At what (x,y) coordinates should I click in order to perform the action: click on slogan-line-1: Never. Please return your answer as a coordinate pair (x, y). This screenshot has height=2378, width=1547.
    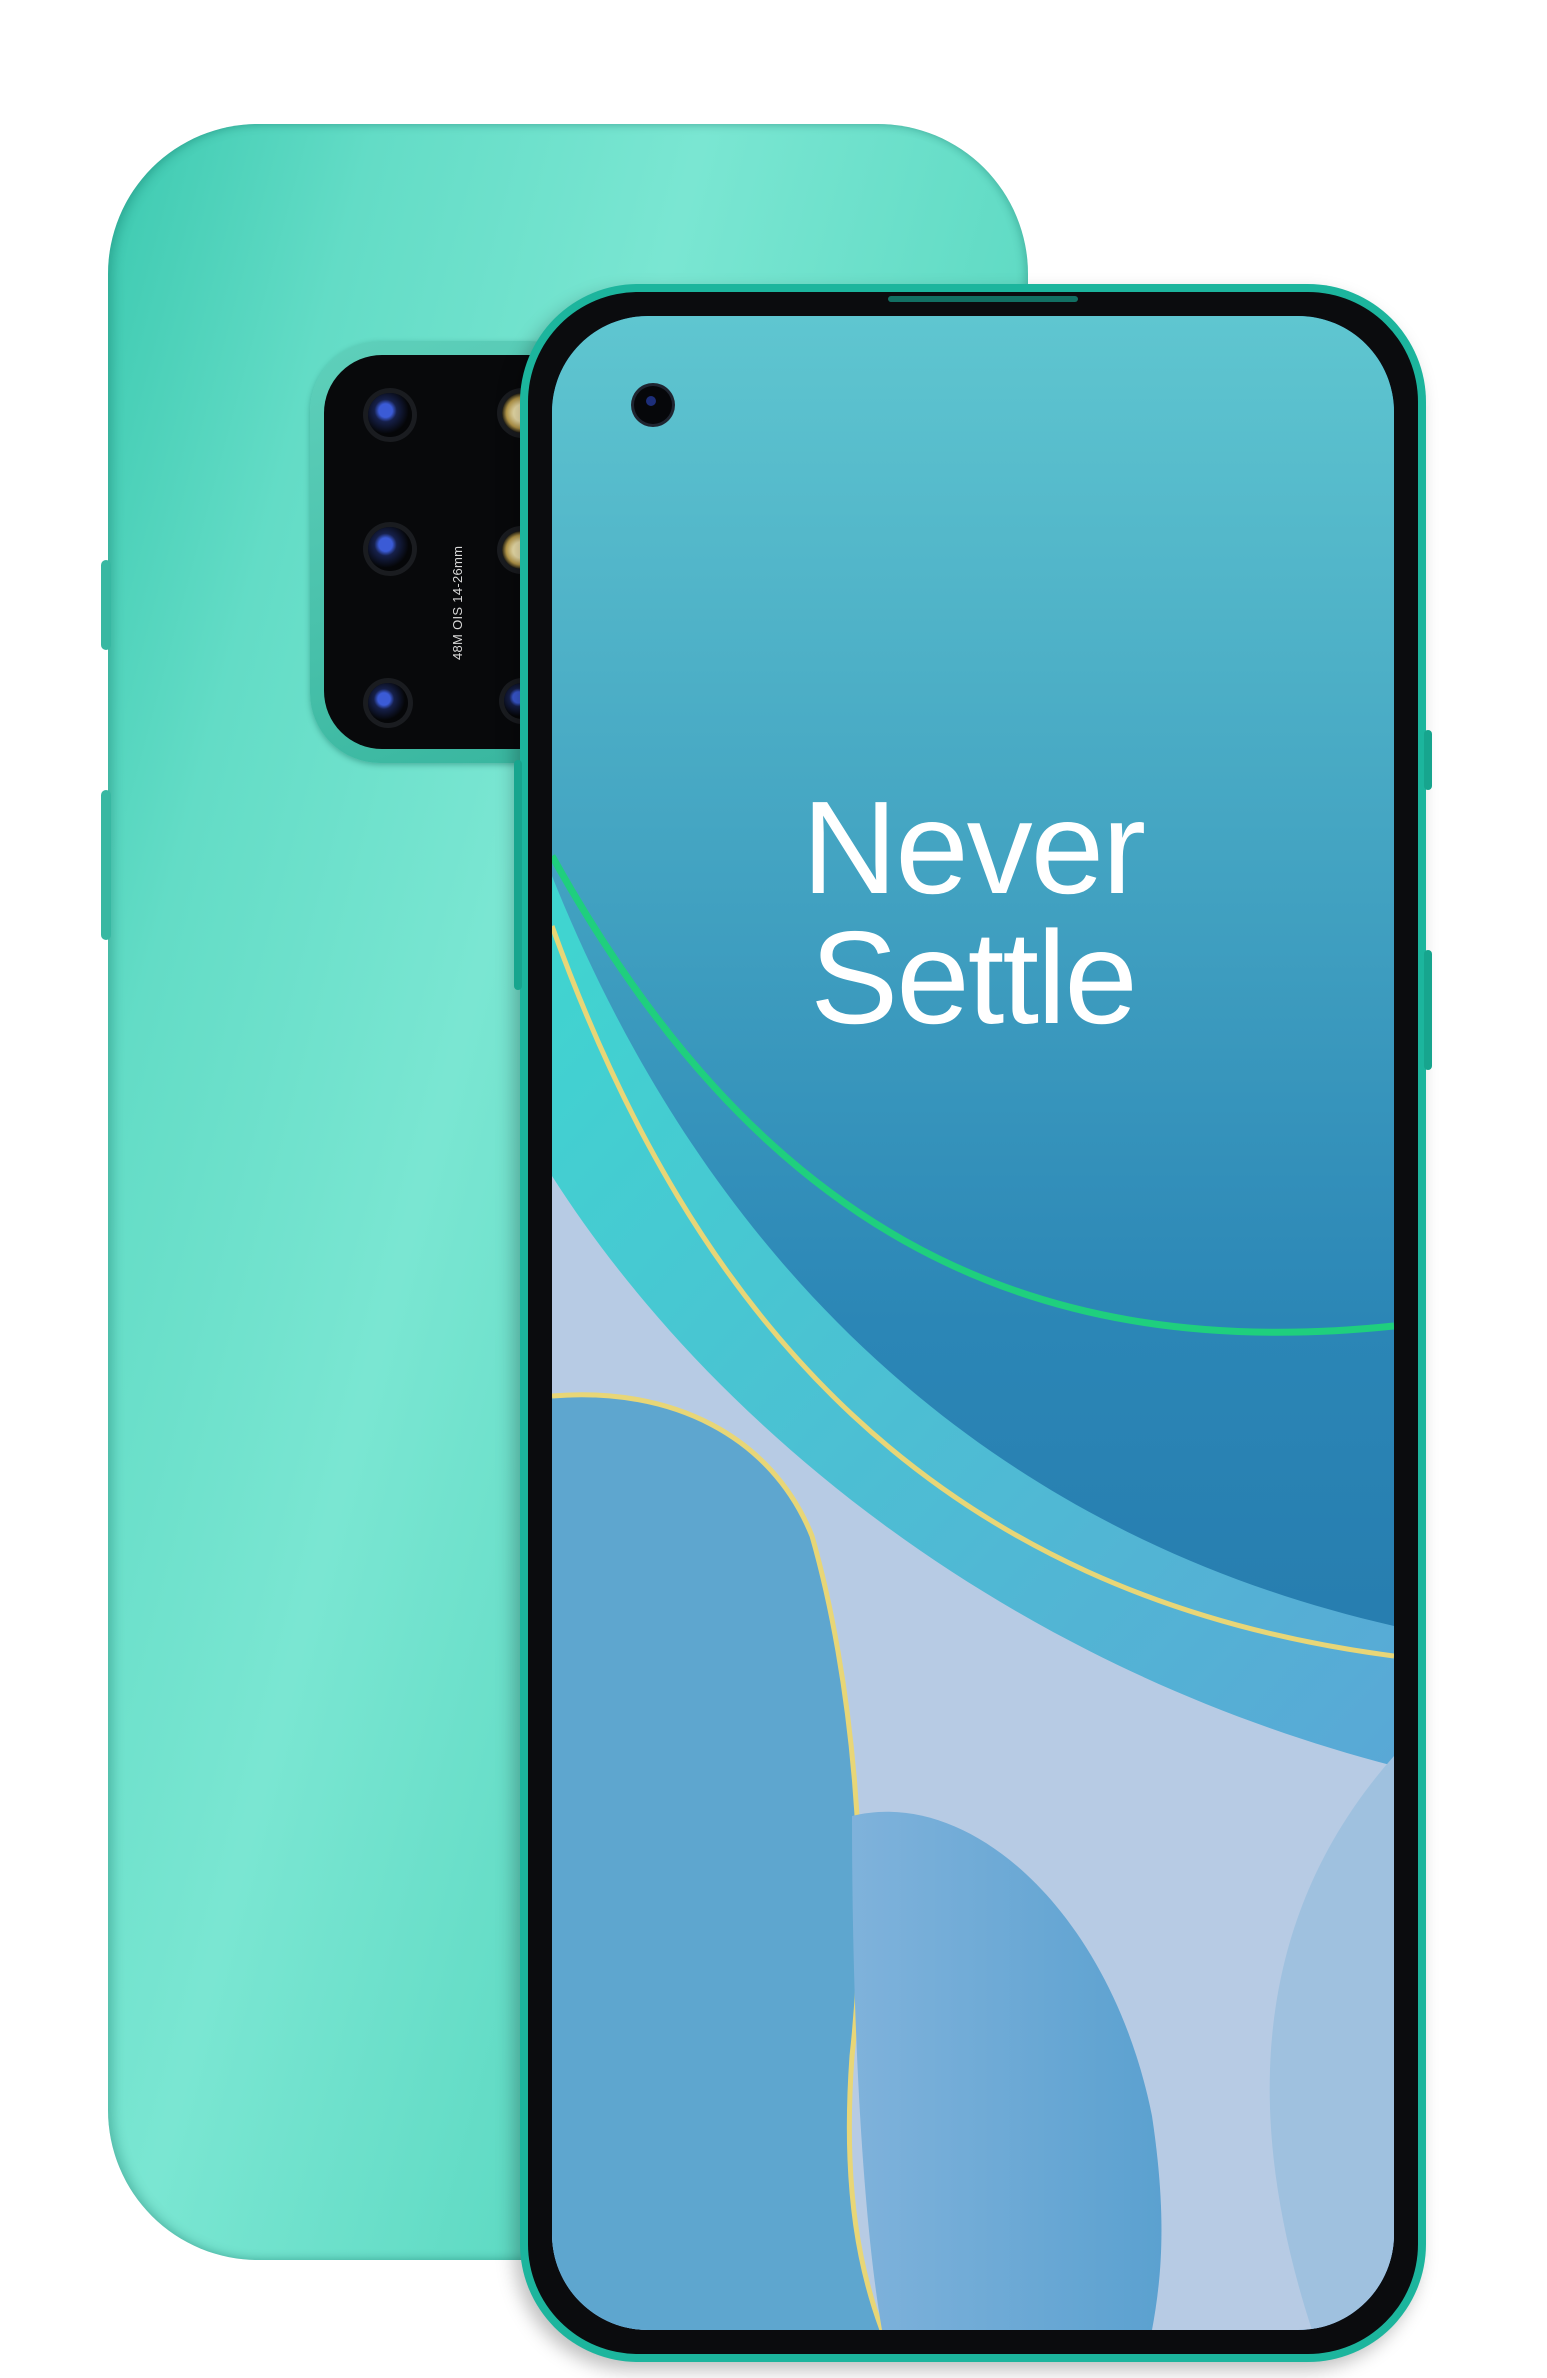
    Looking at the image, I should click on (973, 847).